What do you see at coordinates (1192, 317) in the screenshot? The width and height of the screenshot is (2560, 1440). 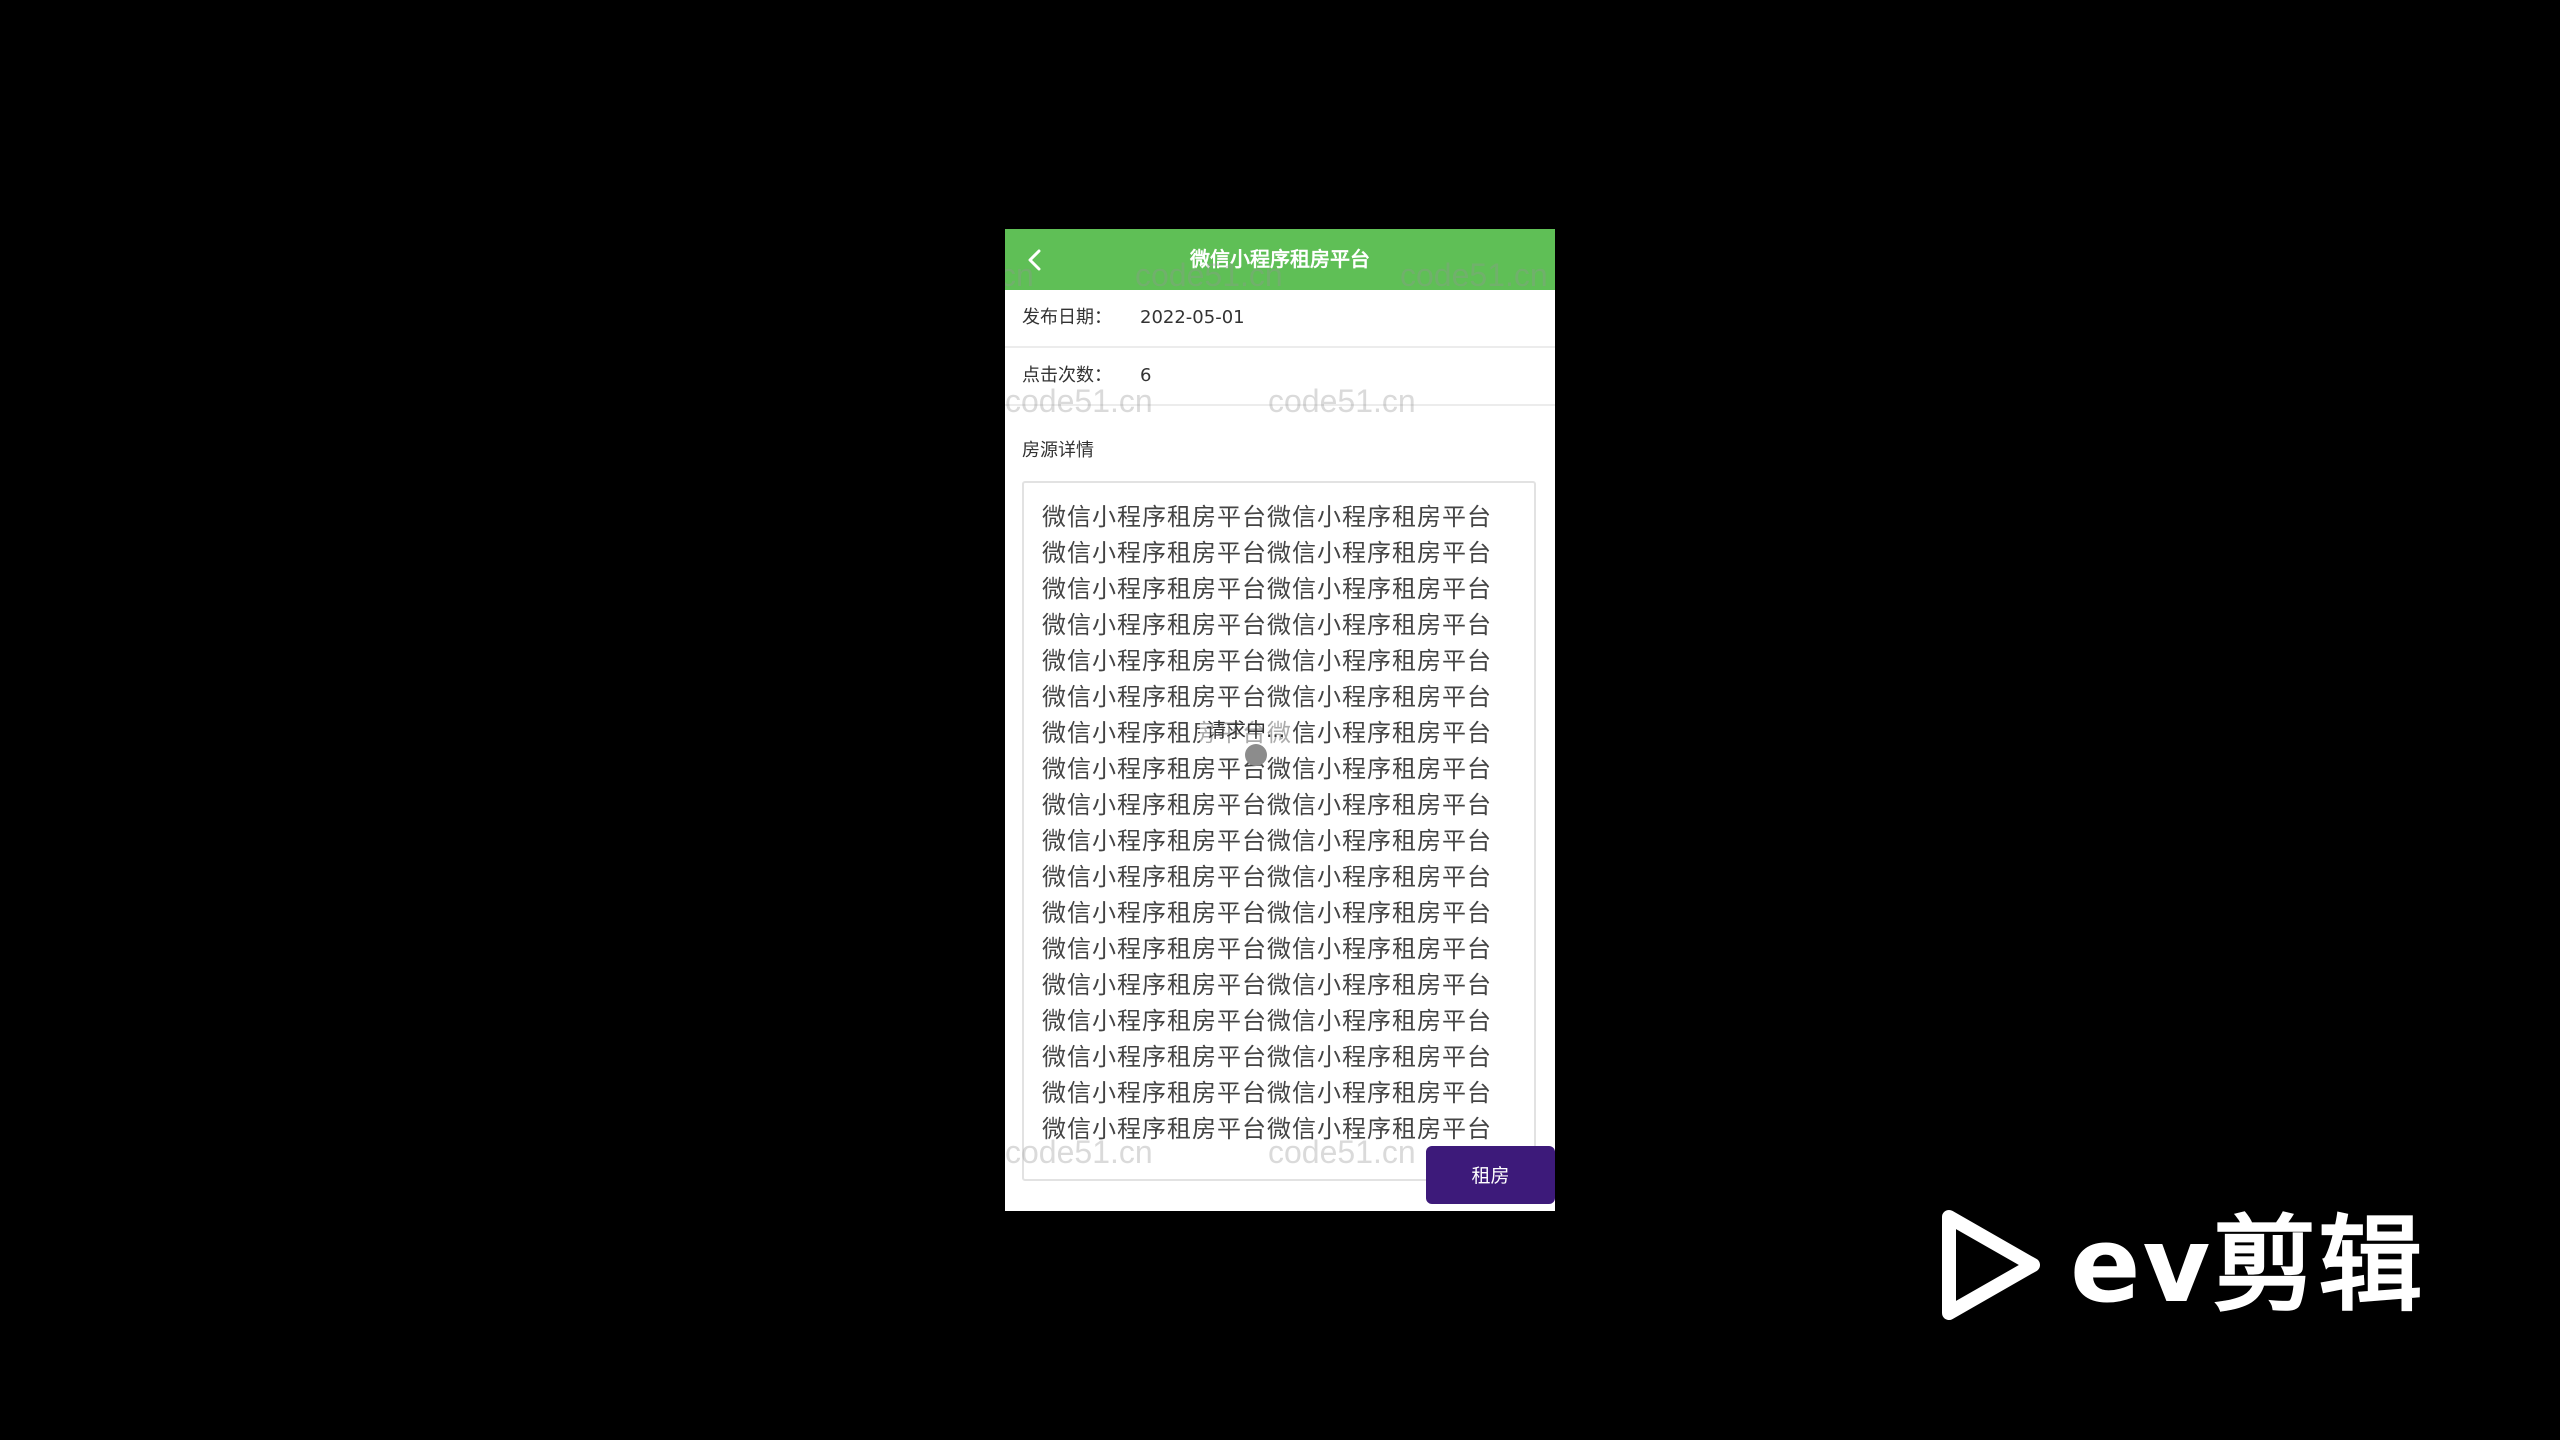 I see `publish-date-value: 2022-05-01` at bounding box center [1192, 317].